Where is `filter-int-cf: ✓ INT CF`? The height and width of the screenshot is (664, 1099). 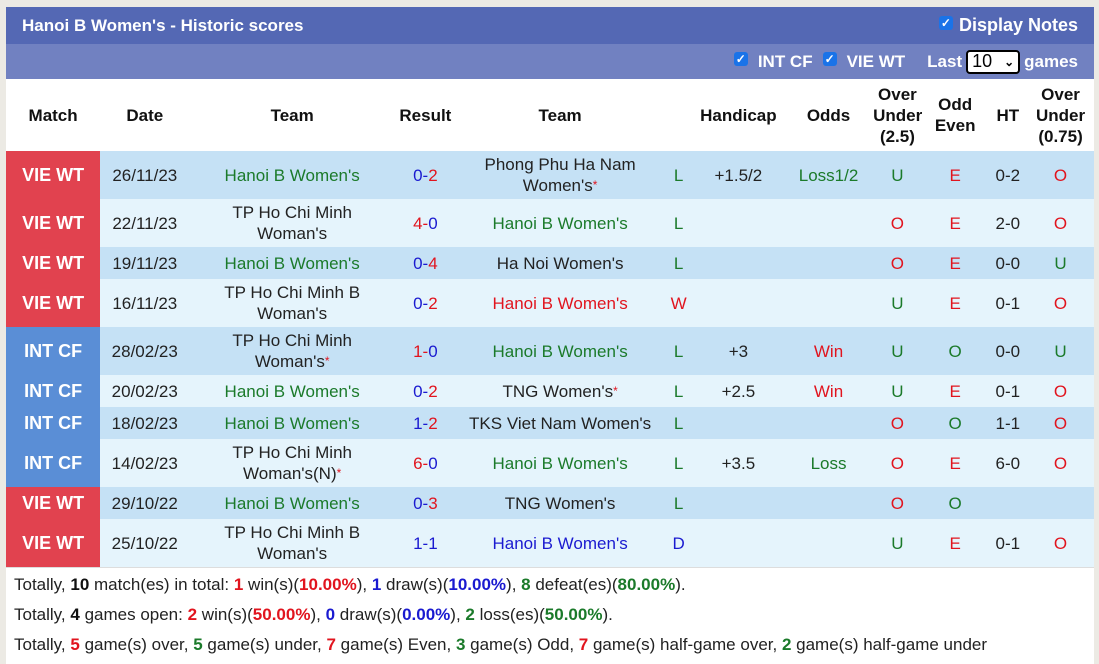
filter-int-cf: ✓ INT CF is located at coordinates (773, 61).